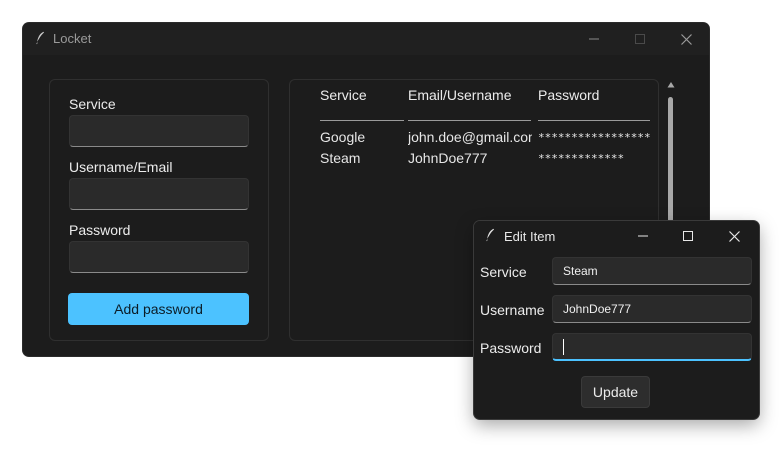  I want to click on column-header-username: Email/Username, so click(459, 95).